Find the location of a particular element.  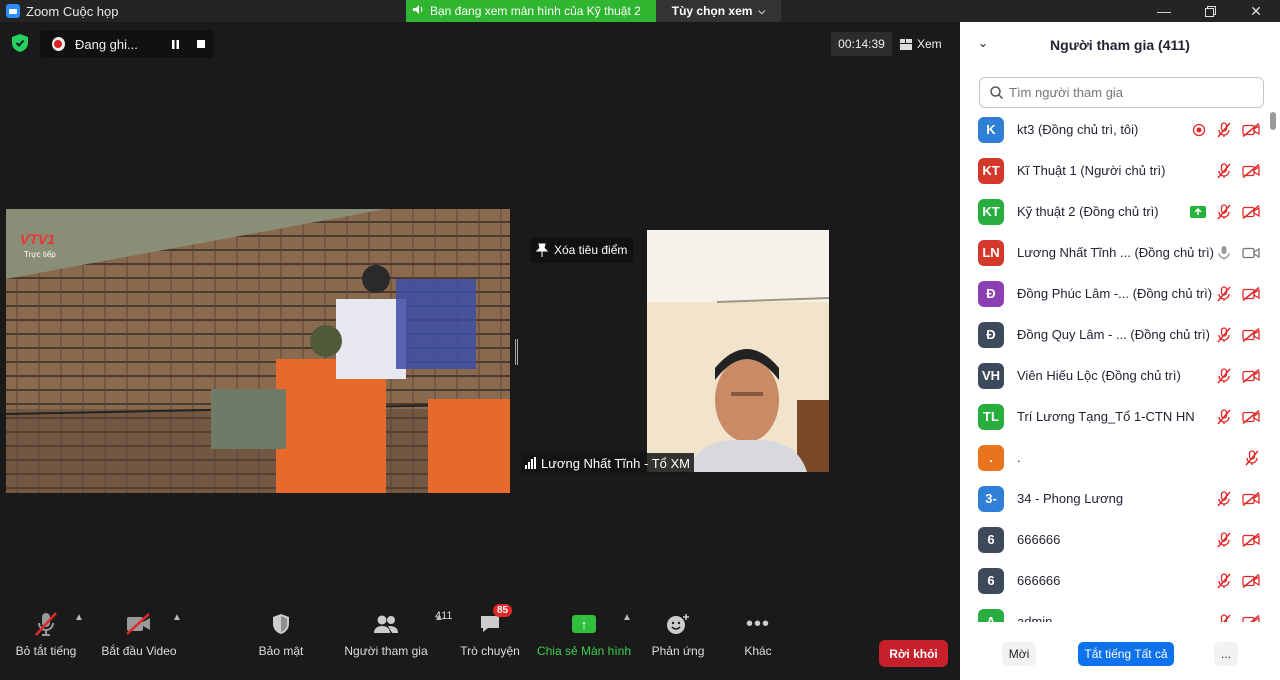

view-button: Xem is located at coordinates (921, 44).